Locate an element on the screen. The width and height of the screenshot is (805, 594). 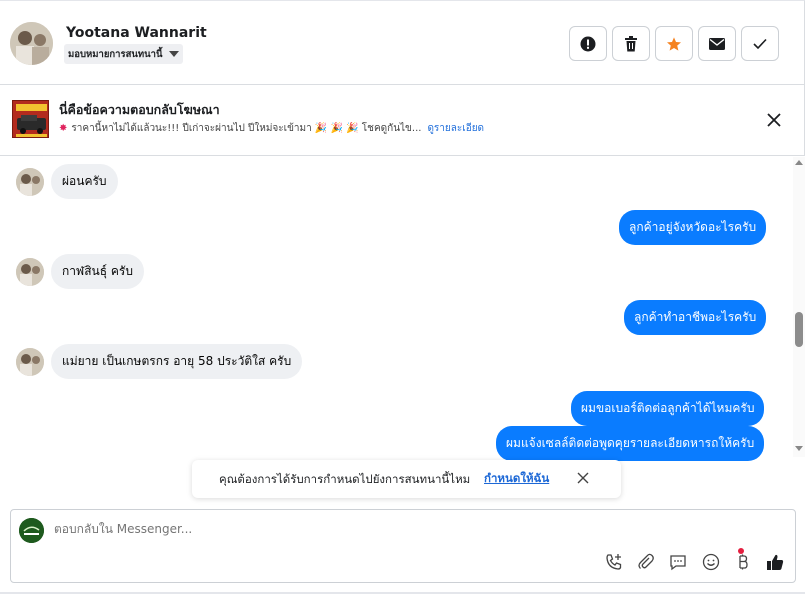
envelope-icon is located at coordinates (717, 43).